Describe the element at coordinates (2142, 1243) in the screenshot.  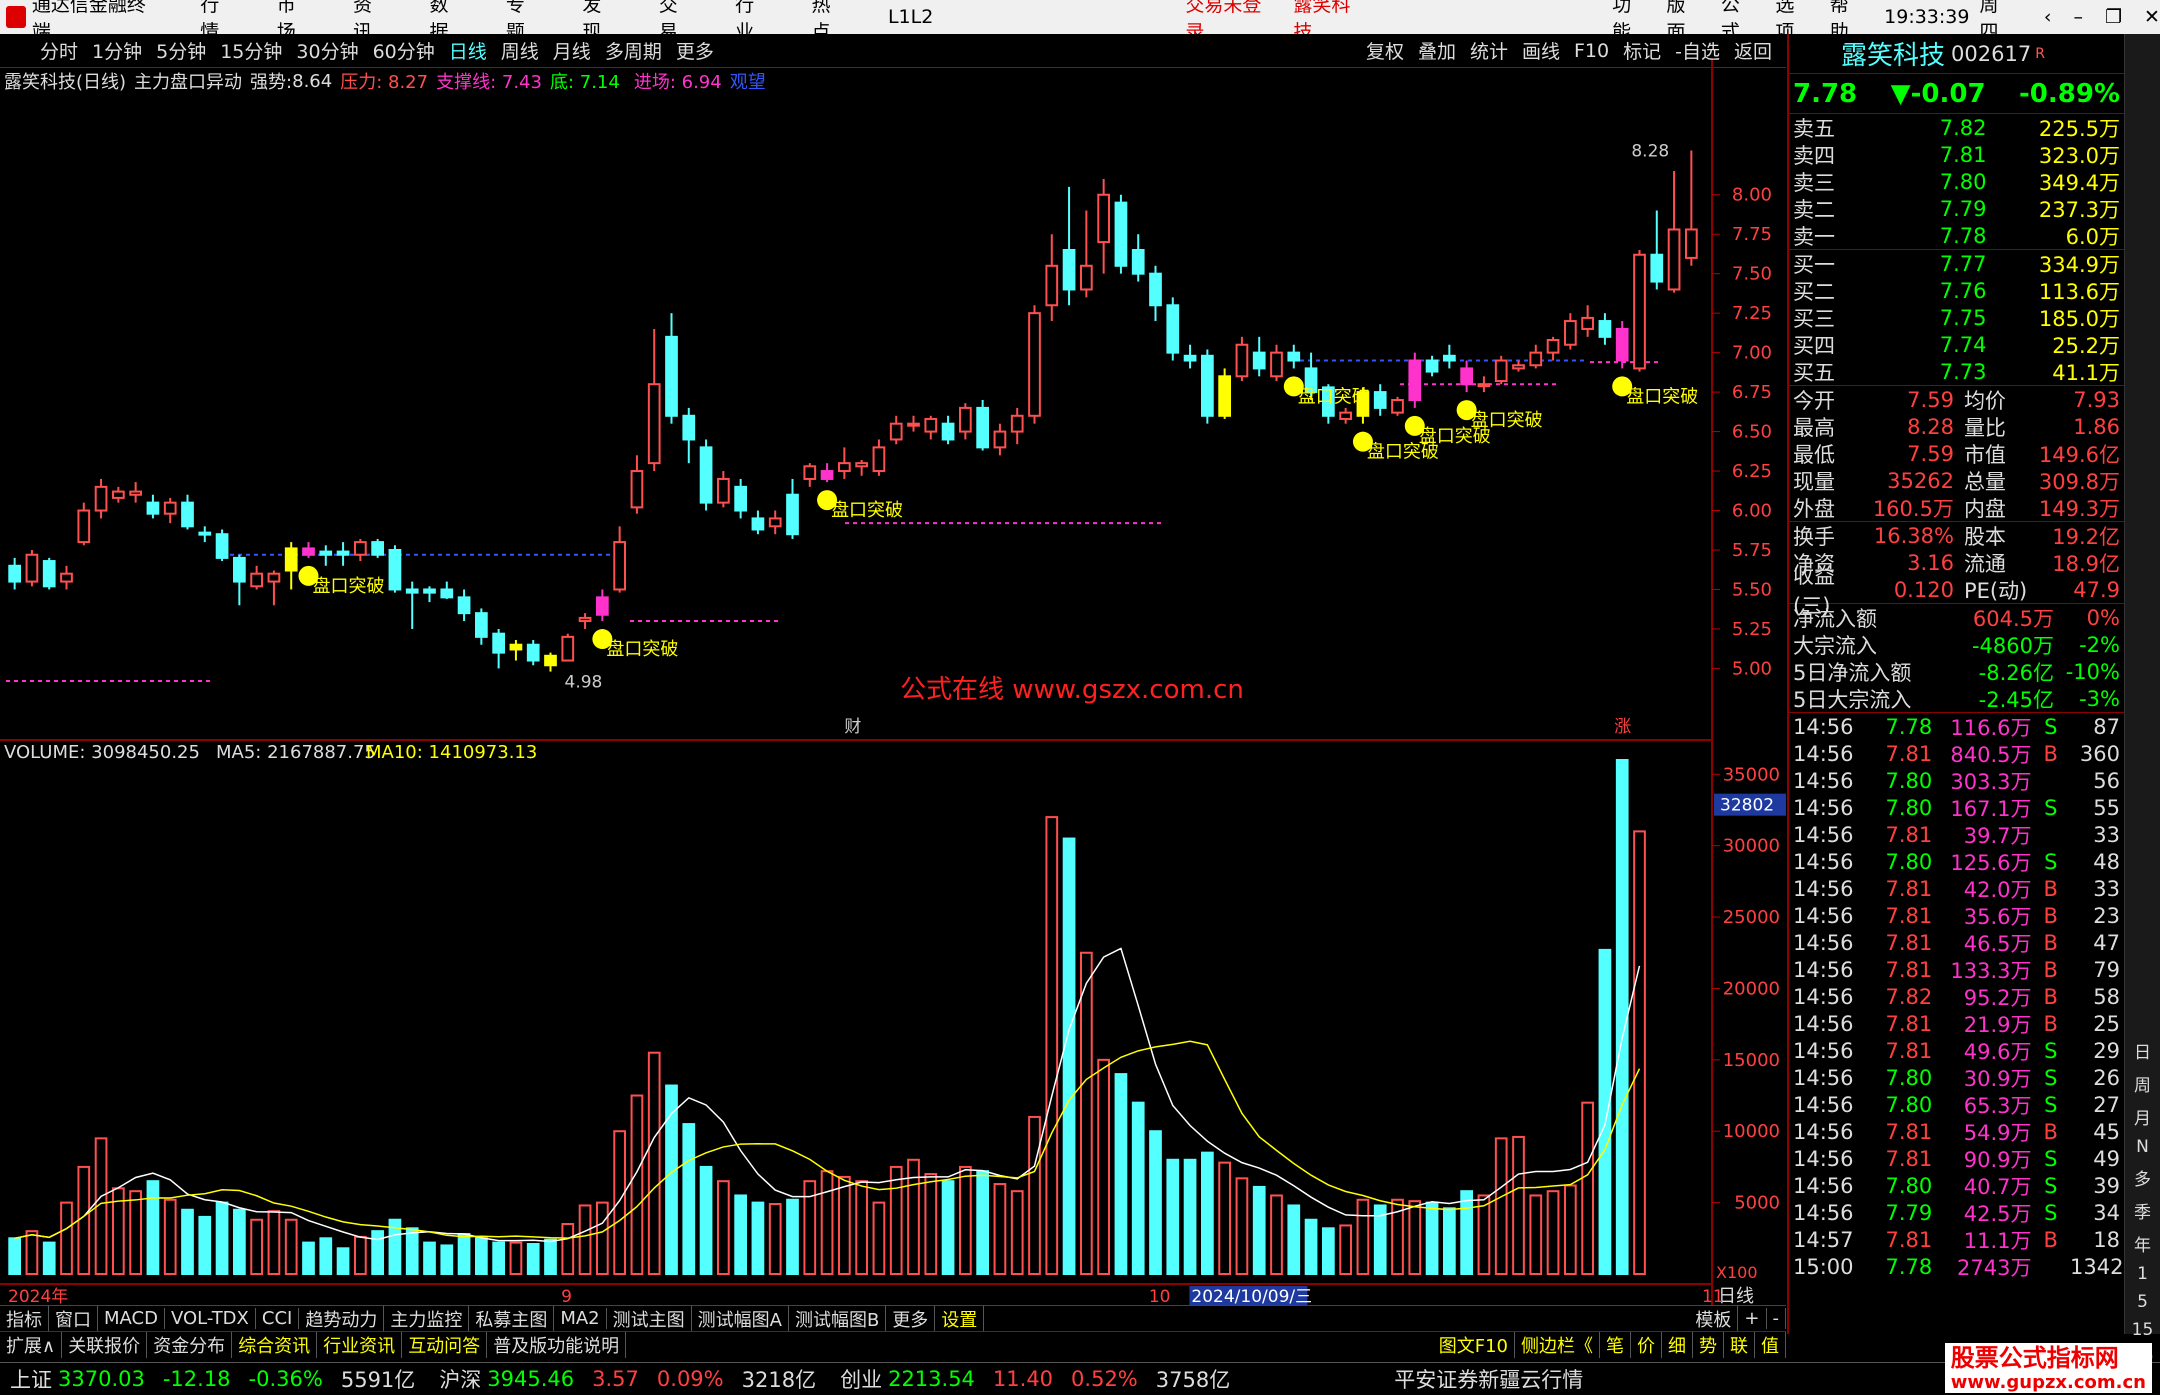
I see `side-period-button: 年` at that location.